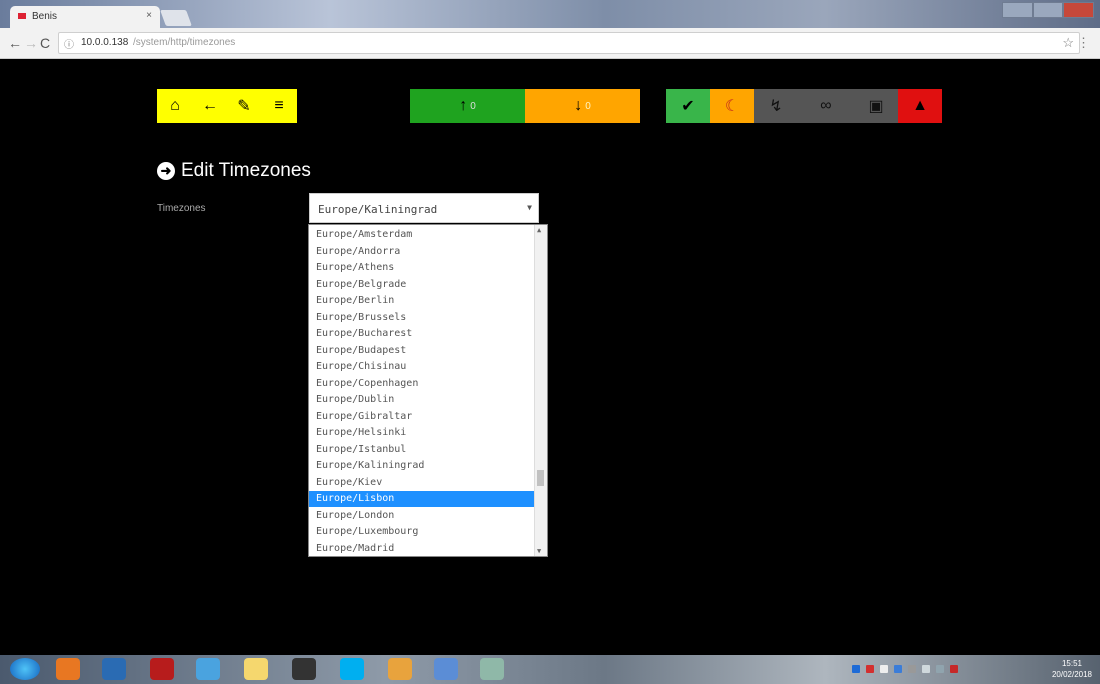  I want to click on timezone-option: Europe/Luxembourg, so click(422, 532).